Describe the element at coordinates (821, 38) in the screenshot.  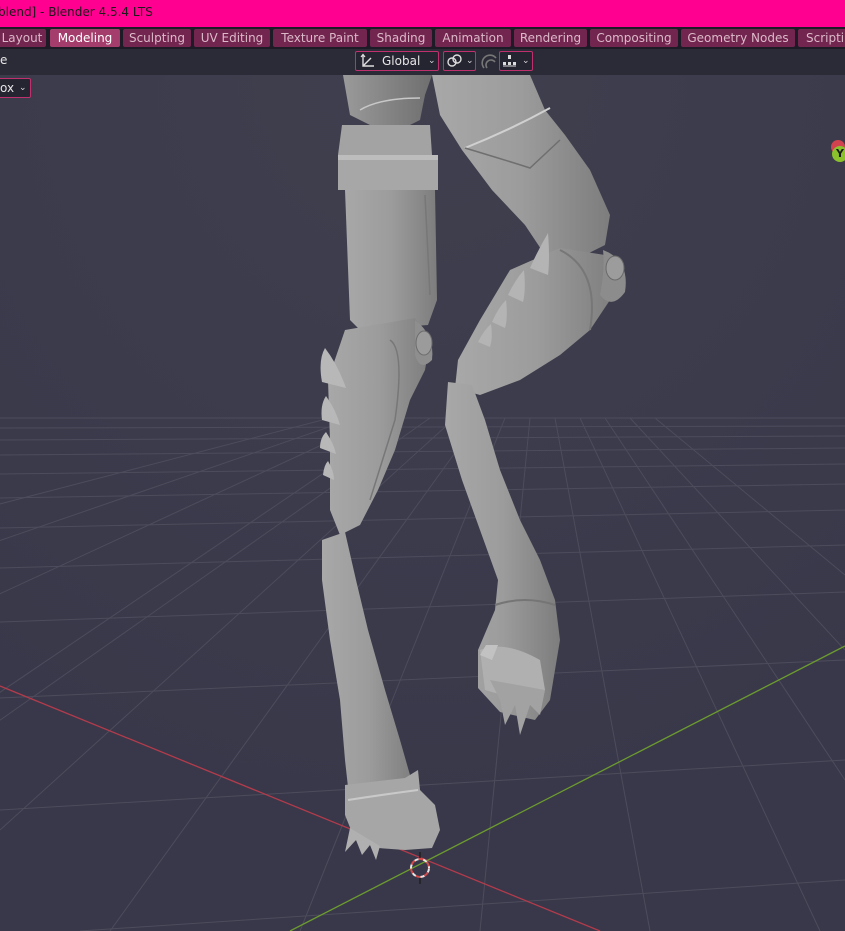
I see `tab-scripting: Scripting` at that location.